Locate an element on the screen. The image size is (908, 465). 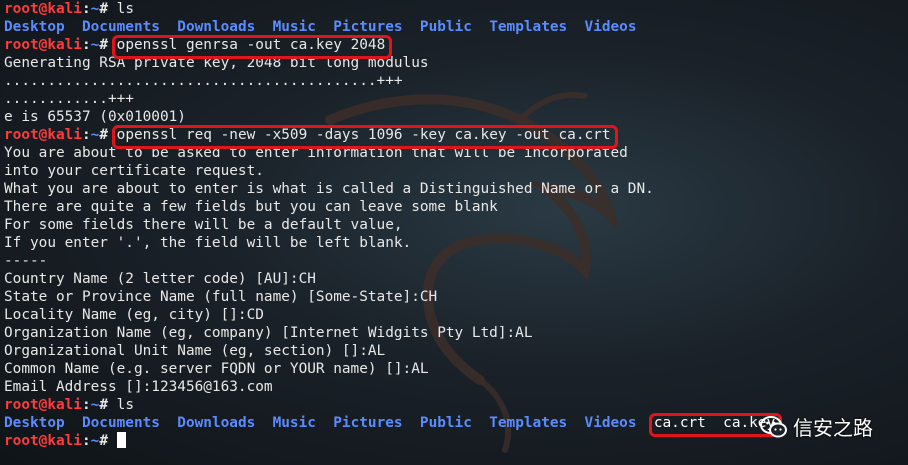
watermark: 信安之路 is located at coordinates (816, 426).